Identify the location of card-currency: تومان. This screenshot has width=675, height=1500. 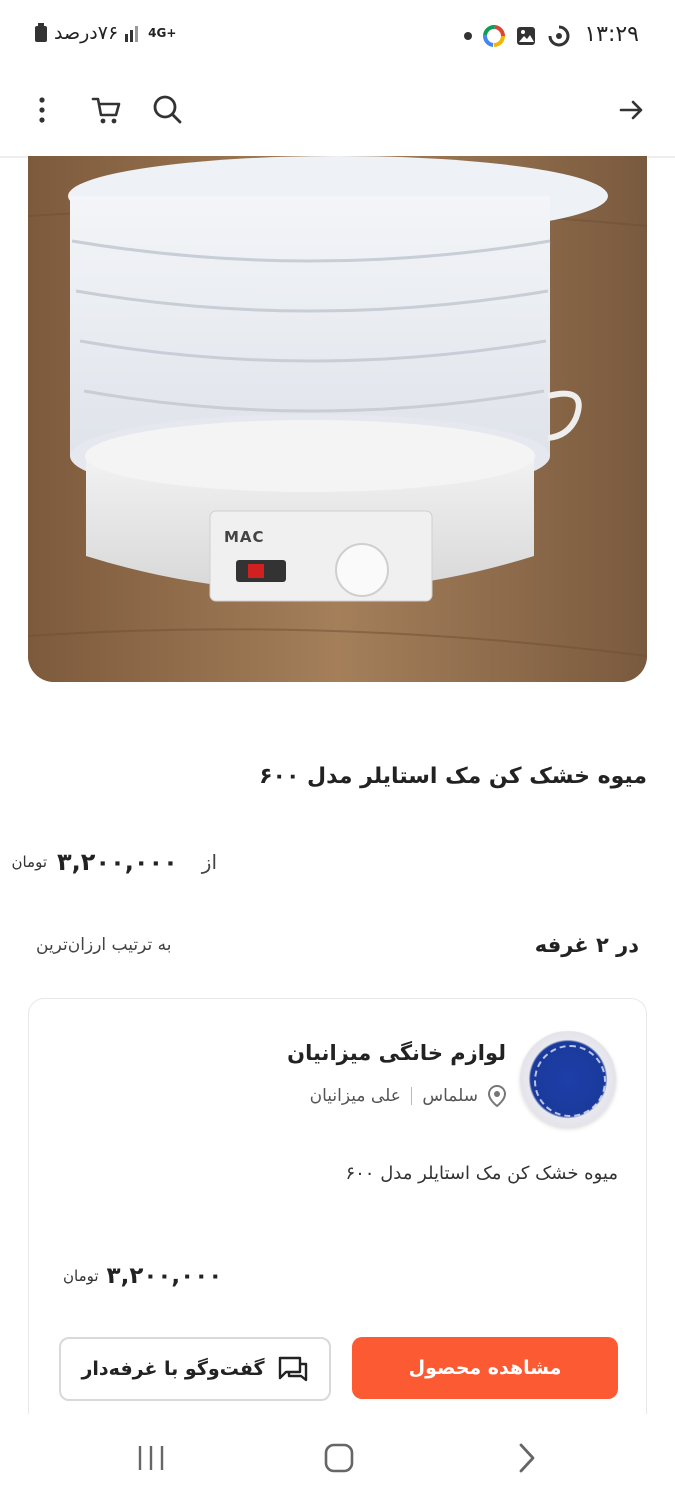
(81, 1275).